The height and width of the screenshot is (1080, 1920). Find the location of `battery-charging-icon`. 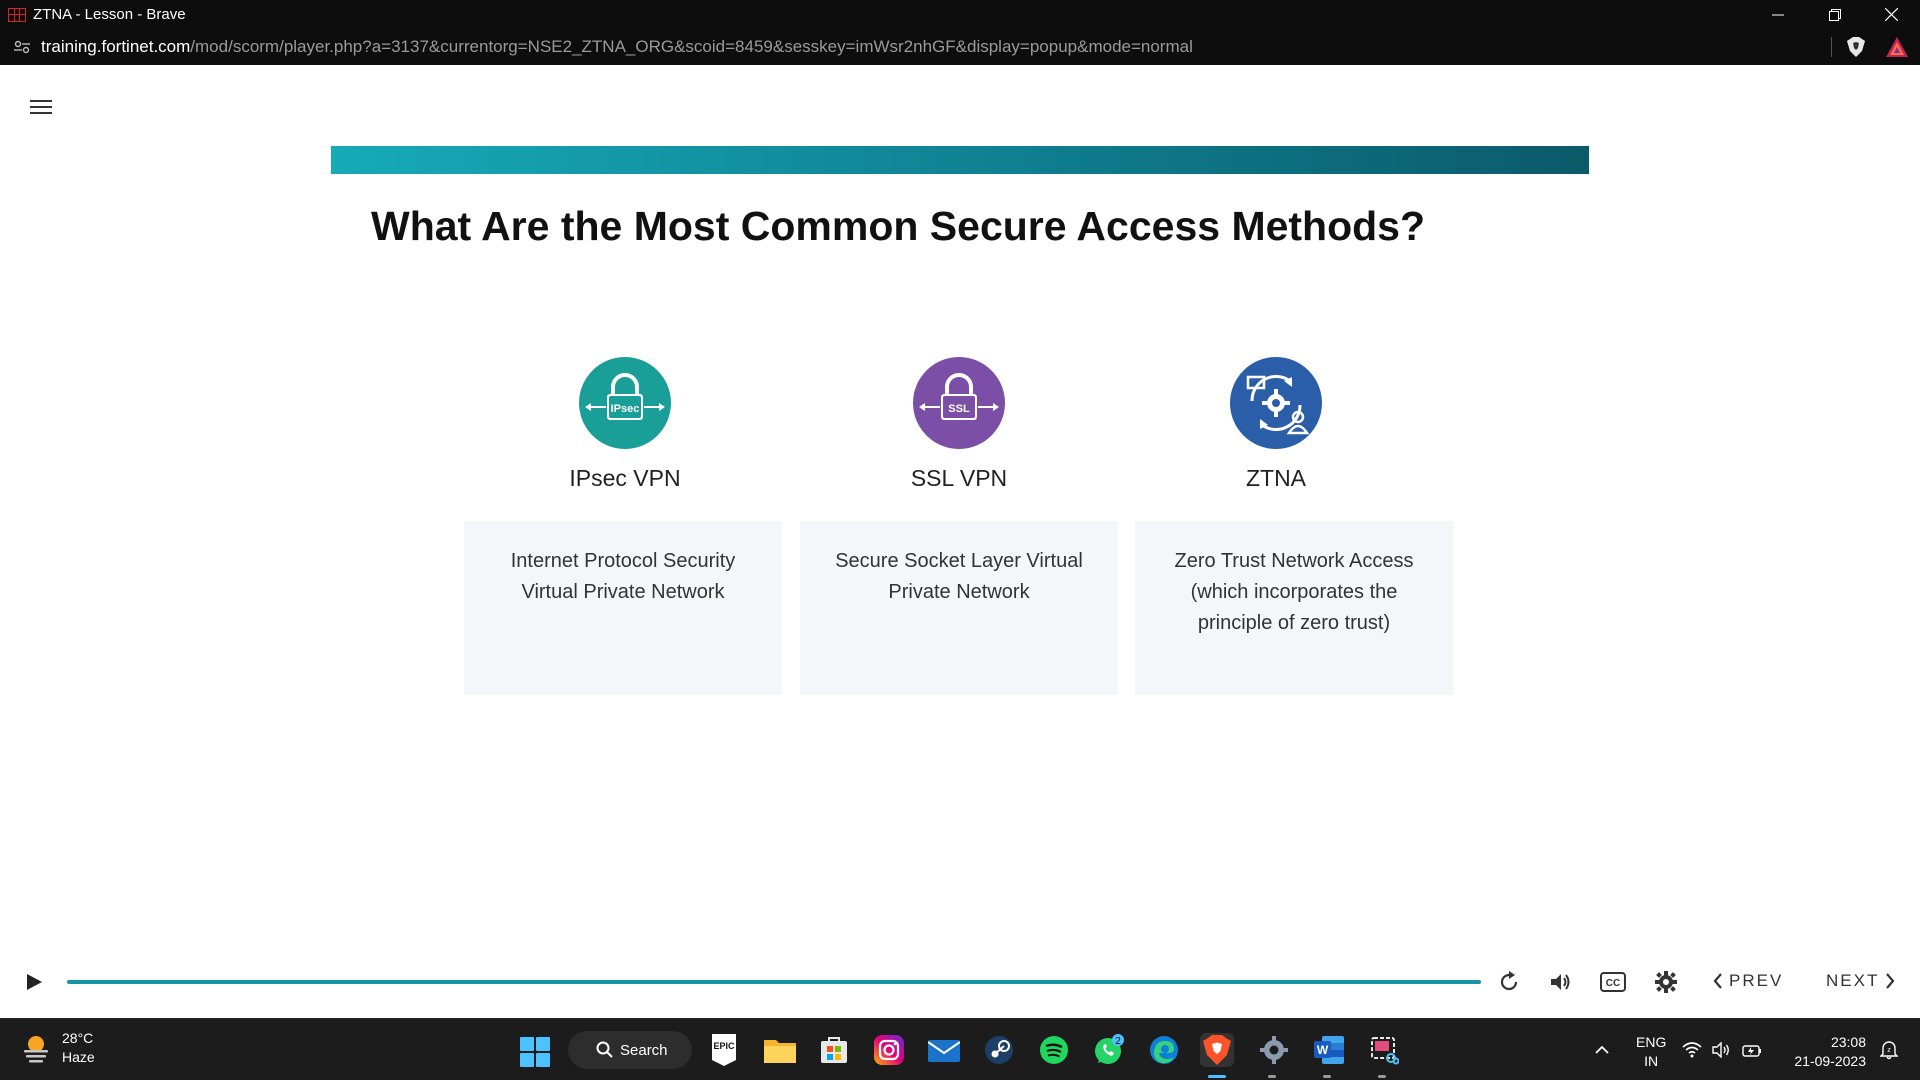

battery-charging-icon is located at coordinates (1751, 1051).